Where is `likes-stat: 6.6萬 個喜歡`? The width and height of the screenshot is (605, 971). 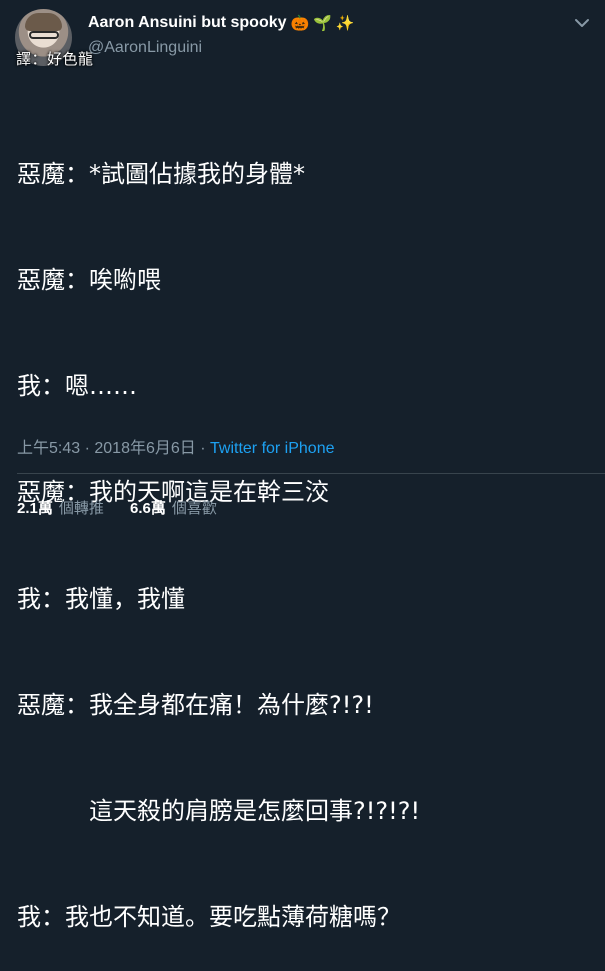 likes-stat: 6.6萬 個喜歡 is located at coordinates (173, 507).